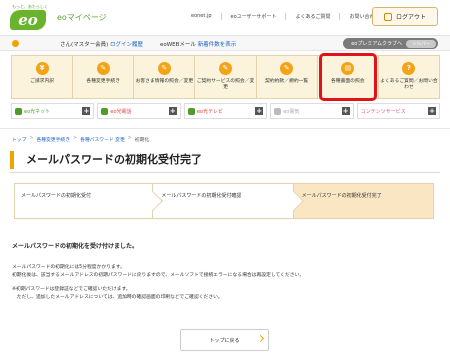 Image resolution: width=450 pixels, height=360 pixels. What do you see at coordinates (201, 16) in the screenshot?
I see `link-eonet: eonet.jp` at bounding box center [201, 16].